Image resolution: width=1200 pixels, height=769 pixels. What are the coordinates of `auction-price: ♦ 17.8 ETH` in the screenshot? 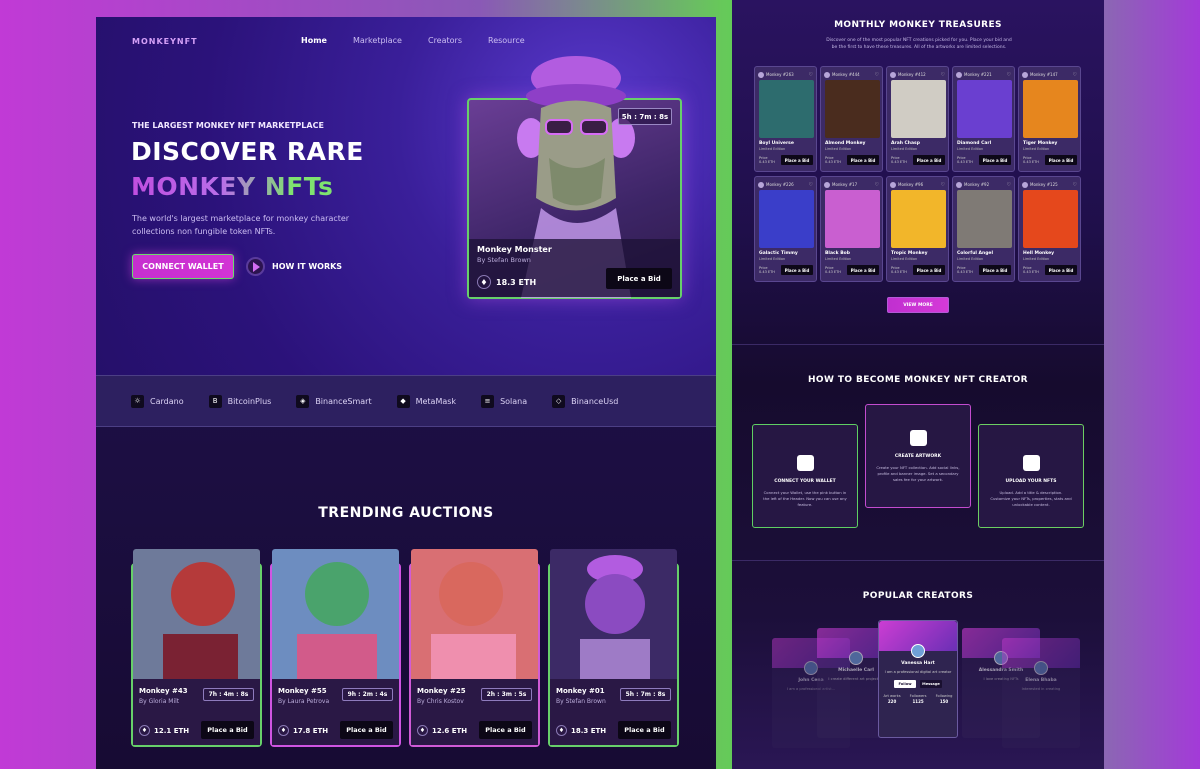 It's located at (303, 730).